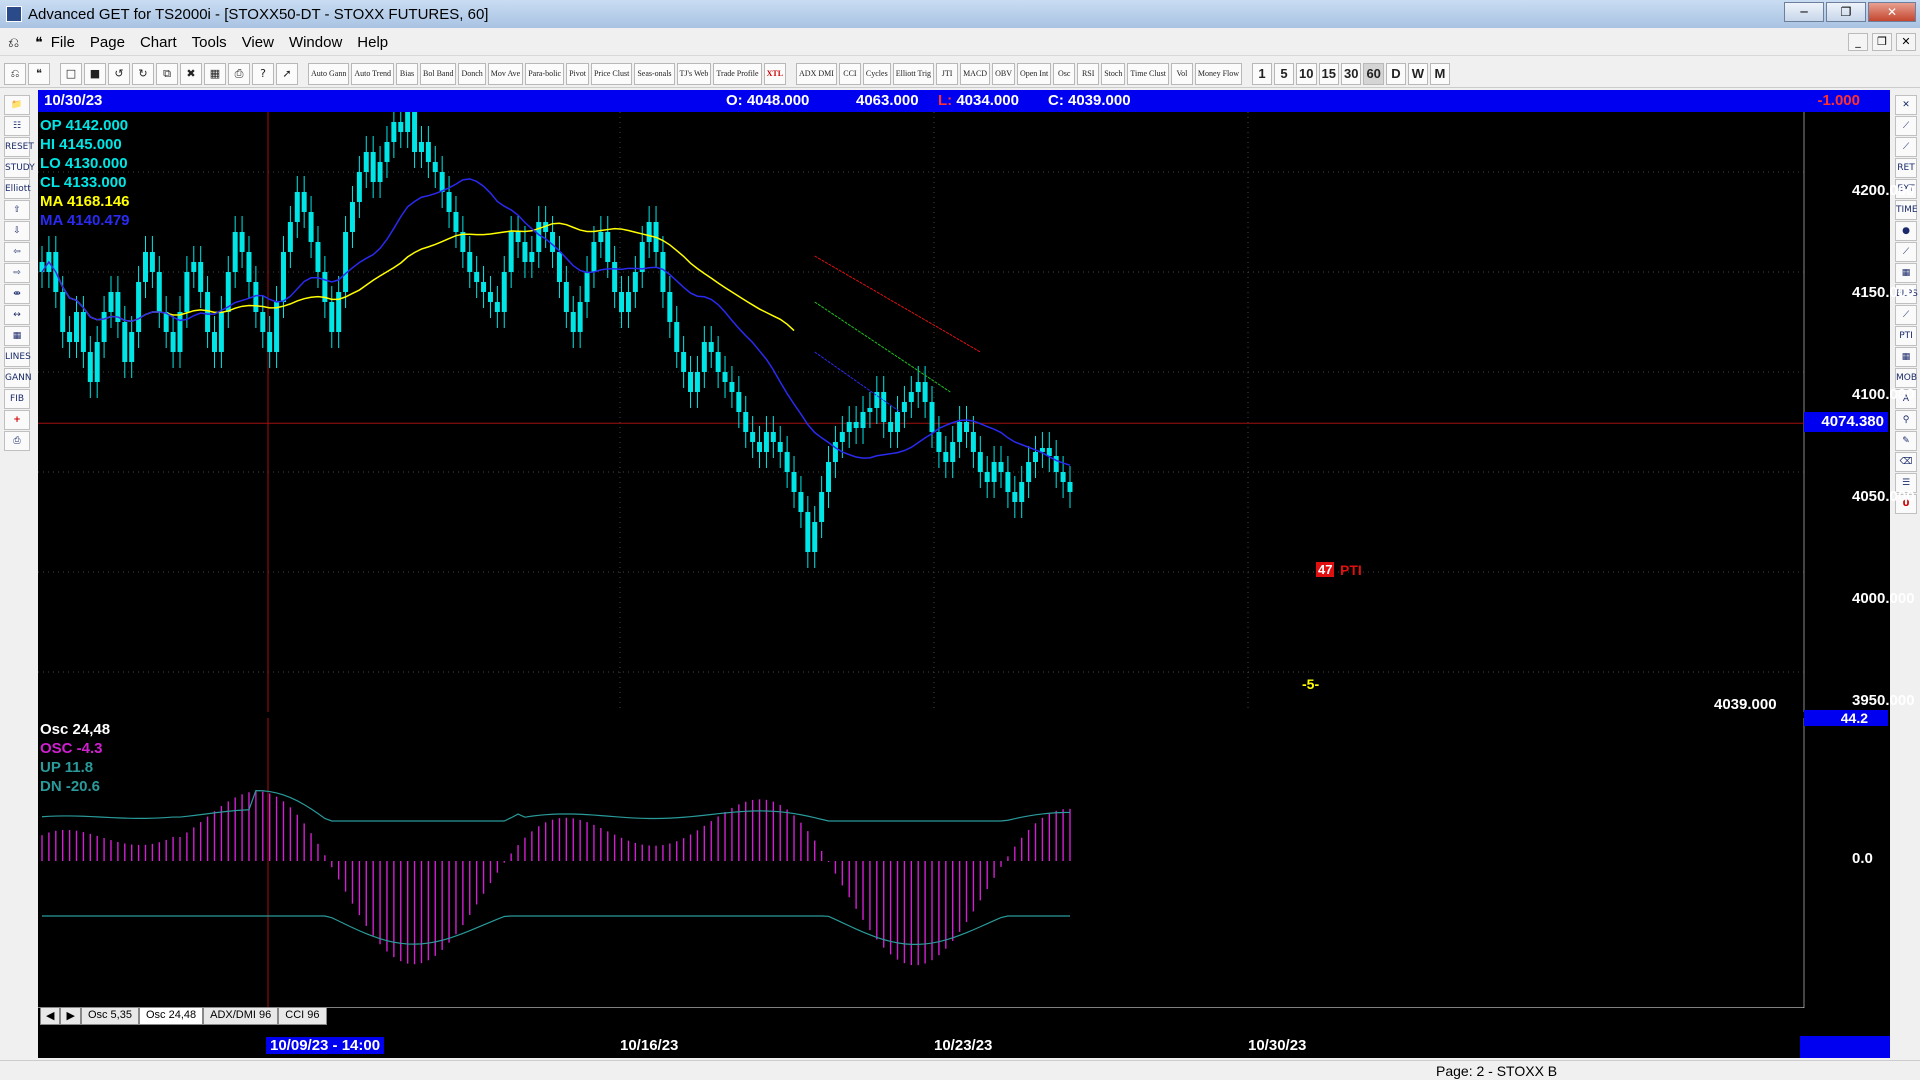 This screenshot has height=1080, width=1920. I want to click on period-button-30: 30, so click(1351, 73).